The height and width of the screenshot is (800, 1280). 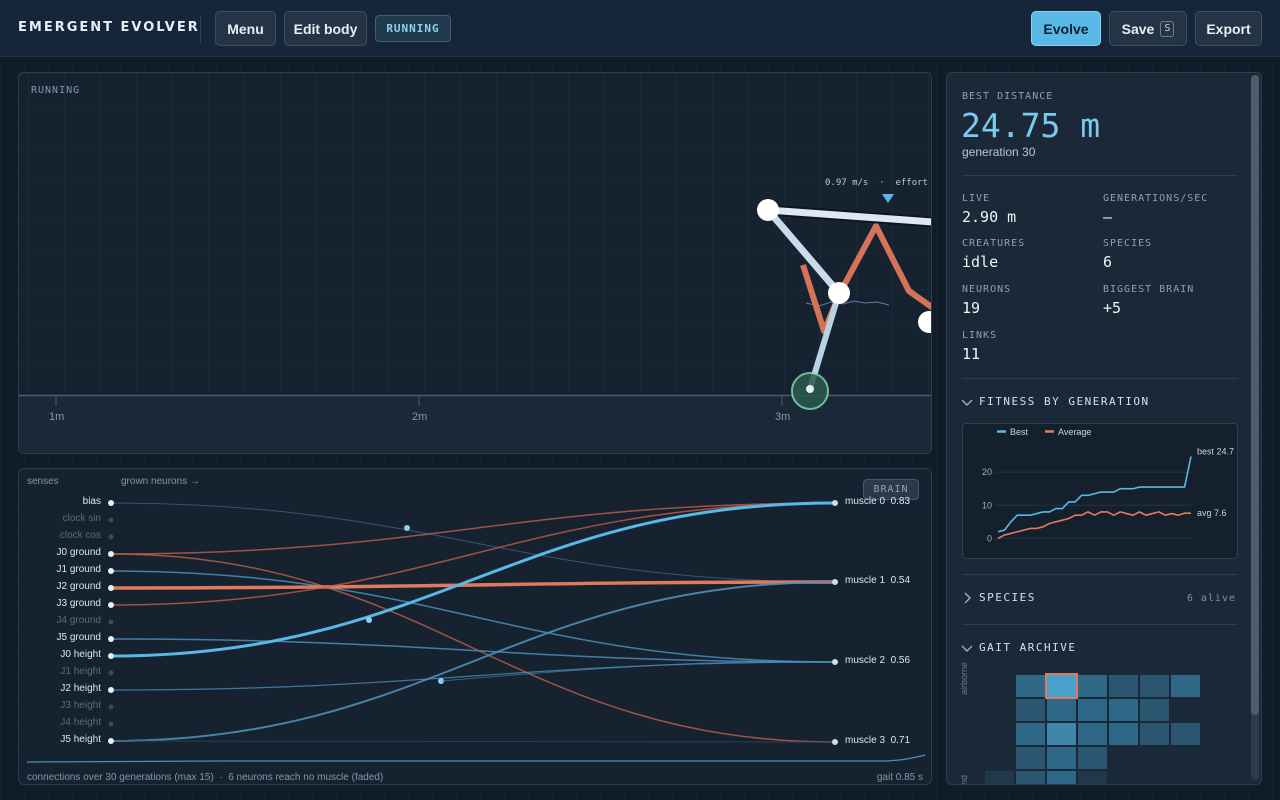 What do you see at coordinates (1066, 28) in the screenshot?
I see `evolve-button: Evolve` at bounding box center [1066, 28].